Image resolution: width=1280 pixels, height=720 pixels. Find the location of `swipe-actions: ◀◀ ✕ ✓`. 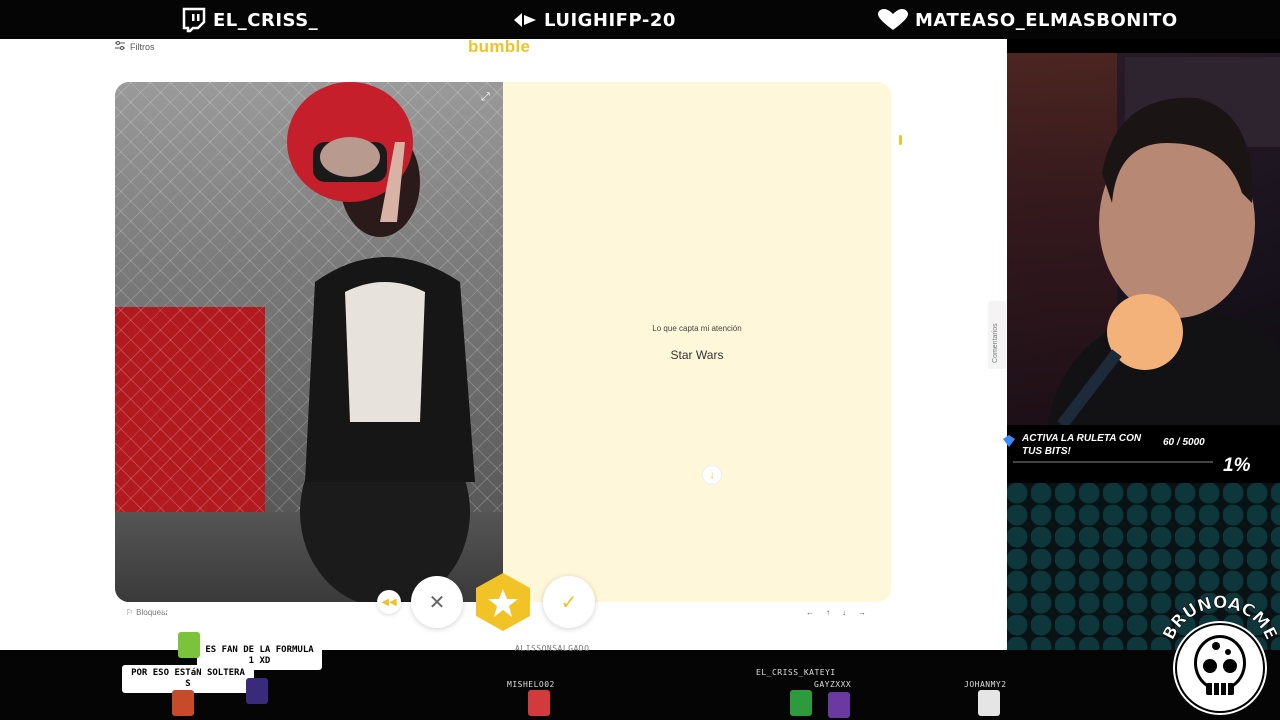

swipe-actions: ◀◀ ✕ ✓ is located at coordinates (503, 605).